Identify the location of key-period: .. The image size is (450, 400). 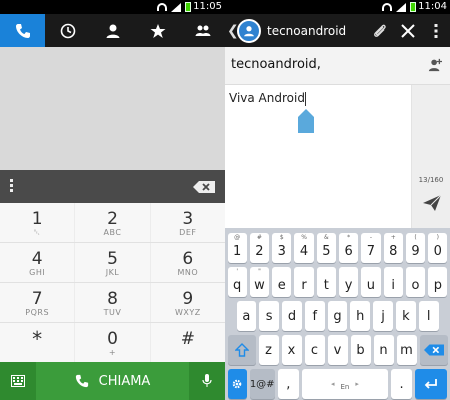
(401, 384).